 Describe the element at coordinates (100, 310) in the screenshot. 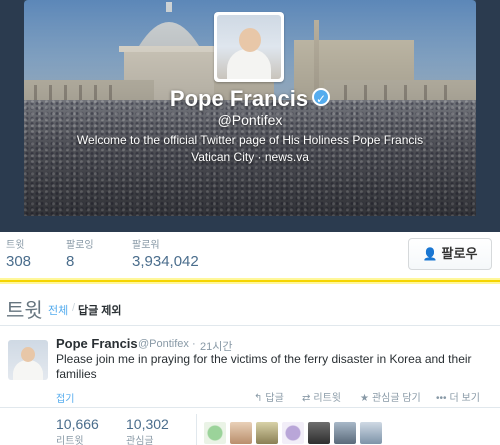

I see `filter-no-replies-link: 답글 제외` at that location.